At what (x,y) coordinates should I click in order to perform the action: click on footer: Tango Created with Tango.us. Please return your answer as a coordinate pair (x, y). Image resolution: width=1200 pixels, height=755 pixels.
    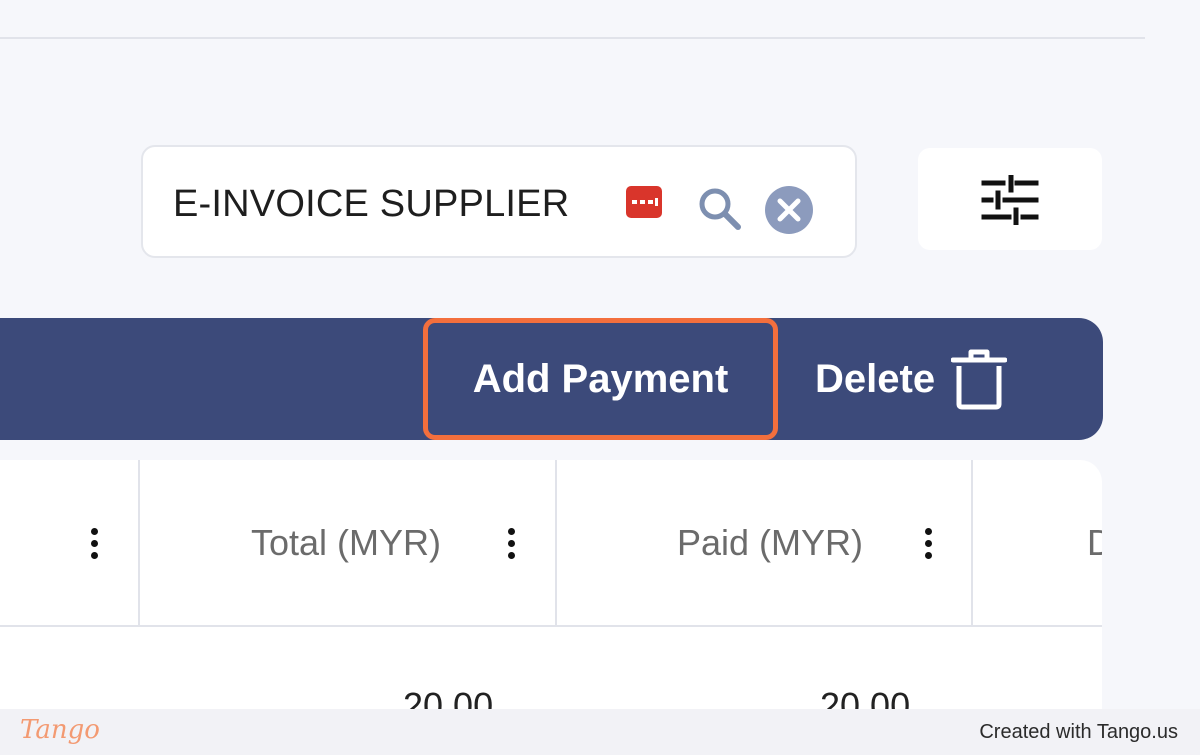
    Looking at the image, I should click on (600, 732).